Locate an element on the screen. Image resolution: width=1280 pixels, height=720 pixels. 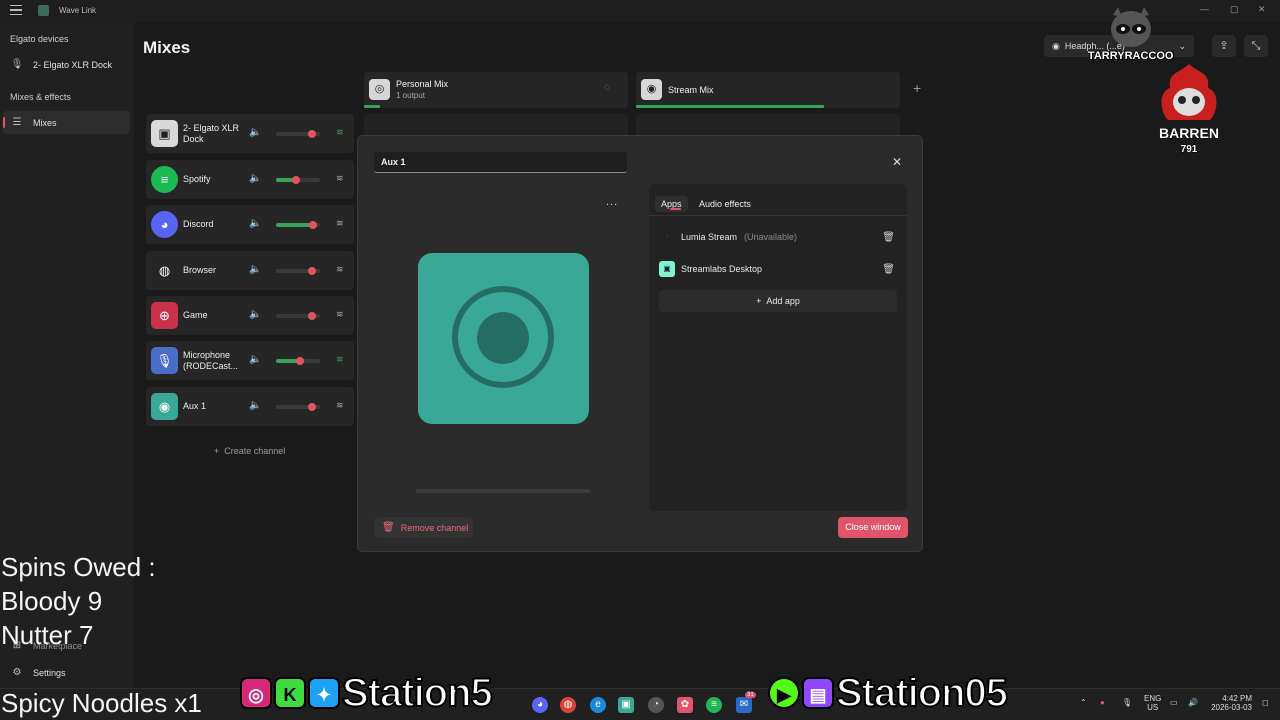
share-button: ⇪ is located at coordinates (1224, 46).